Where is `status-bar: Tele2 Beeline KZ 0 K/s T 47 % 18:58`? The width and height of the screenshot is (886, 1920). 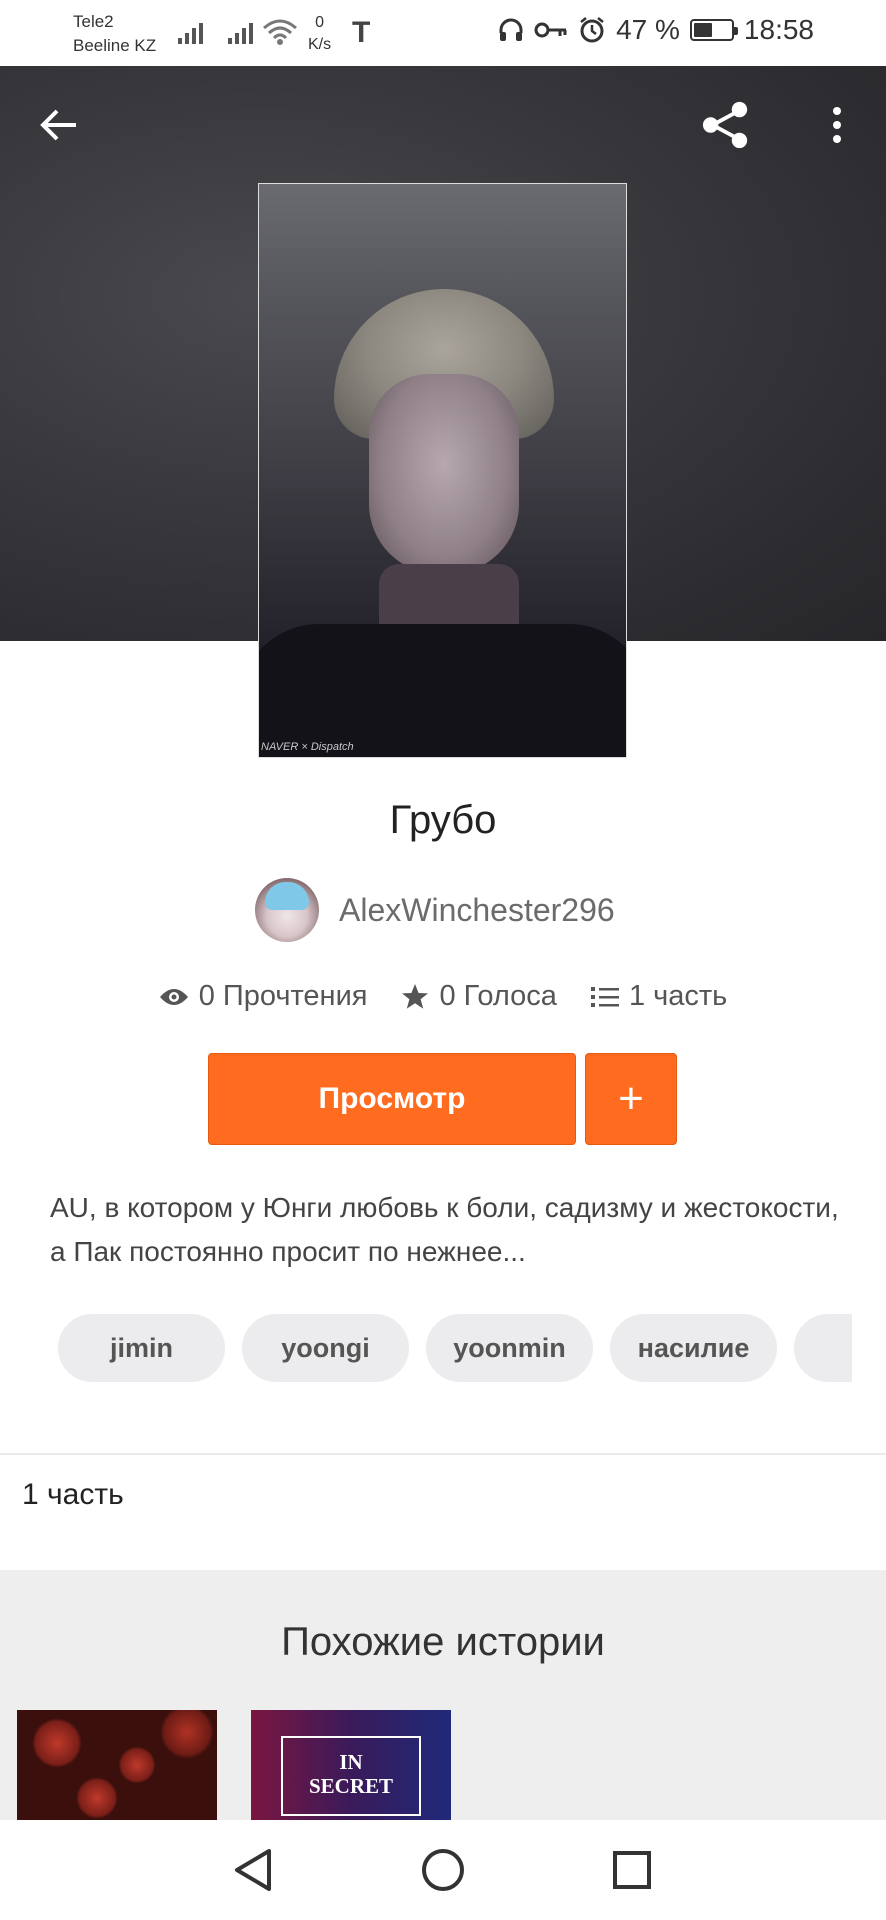 status-bar: Tele2 Beeline KZ 0 K/s T 47 % 18:58 is located at coordinates (443, 33).